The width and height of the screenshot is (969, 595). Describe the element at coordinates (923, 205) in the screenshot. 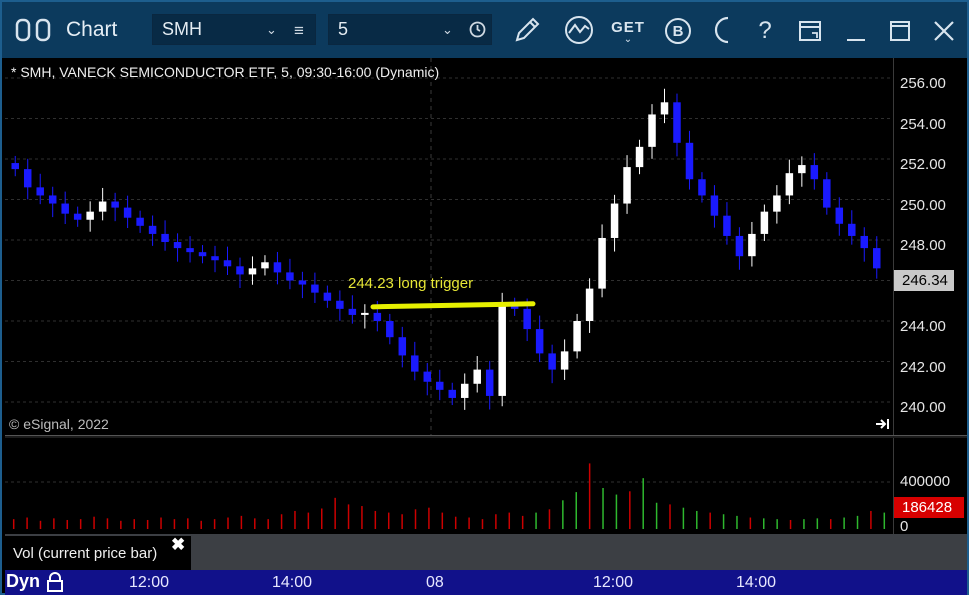

I see `price-tick: 250.00` at that location.